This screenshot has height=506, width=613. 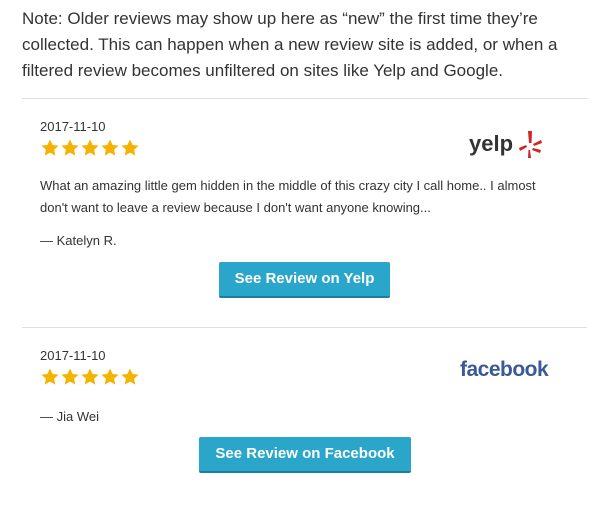 I want to click on see-review-on-facebook-button: See Review on Facebook, so click(x=305, y=455).